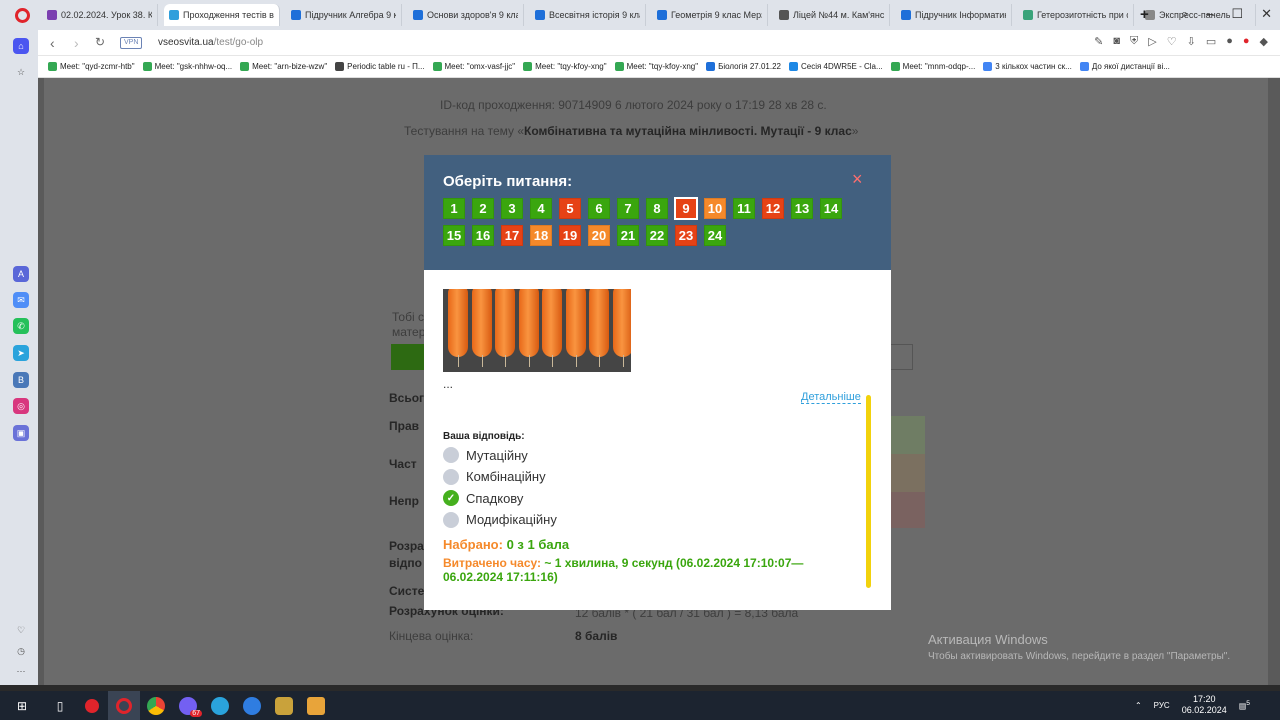 The width and height of the screenshot is (1280, 720). Describe the element at coordinates (743, 66) in the screenshot. I see `bookmark-item: Біологія 27.01.22` at that location.